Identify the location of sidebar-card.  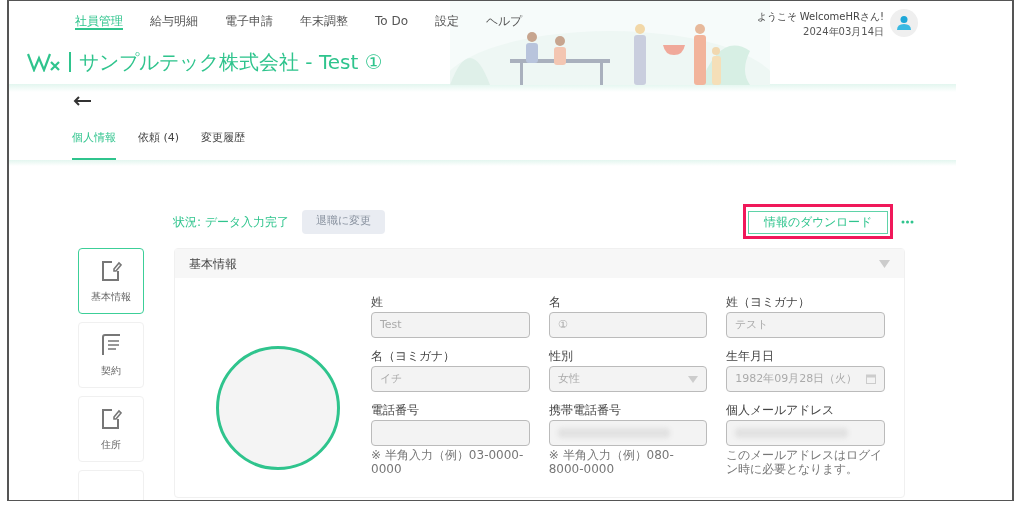
(111, 485).